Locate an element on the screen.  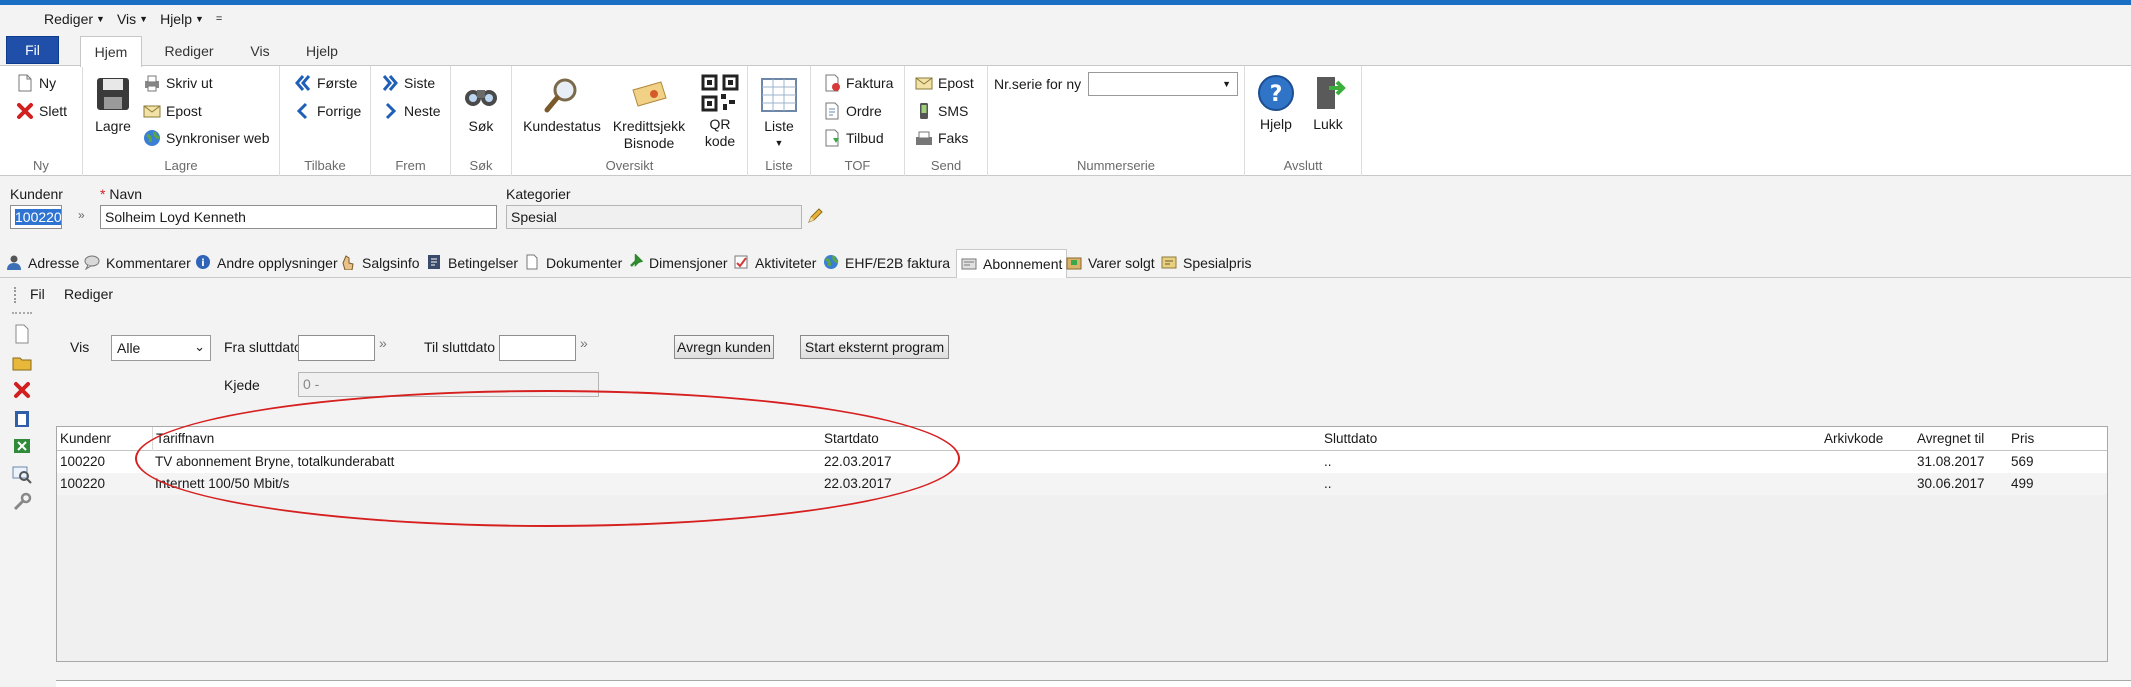
tab-aktiviteter: Aktiviteter is located at coordinates (774, 263).